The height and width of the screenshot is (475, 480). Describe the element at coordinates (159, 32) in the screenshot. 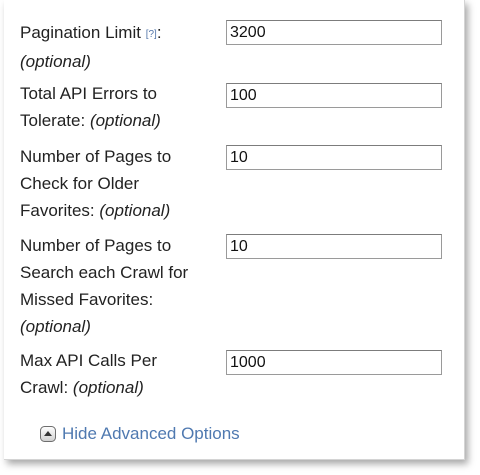

I see `label-colon: :` at that location.